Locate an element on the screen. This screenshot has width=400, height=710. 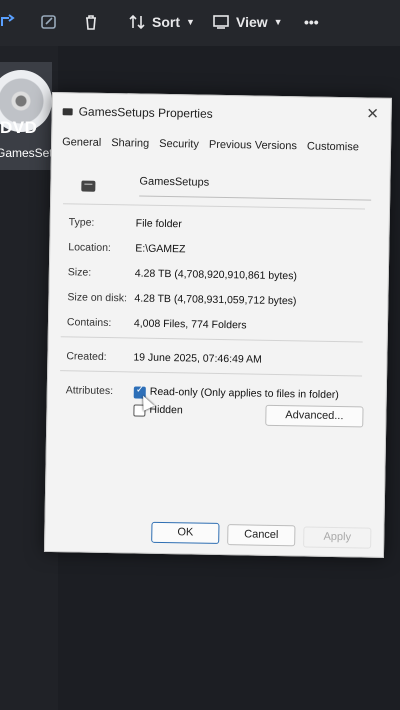
drive-badge: DVD is located at coordinates (19, 127).